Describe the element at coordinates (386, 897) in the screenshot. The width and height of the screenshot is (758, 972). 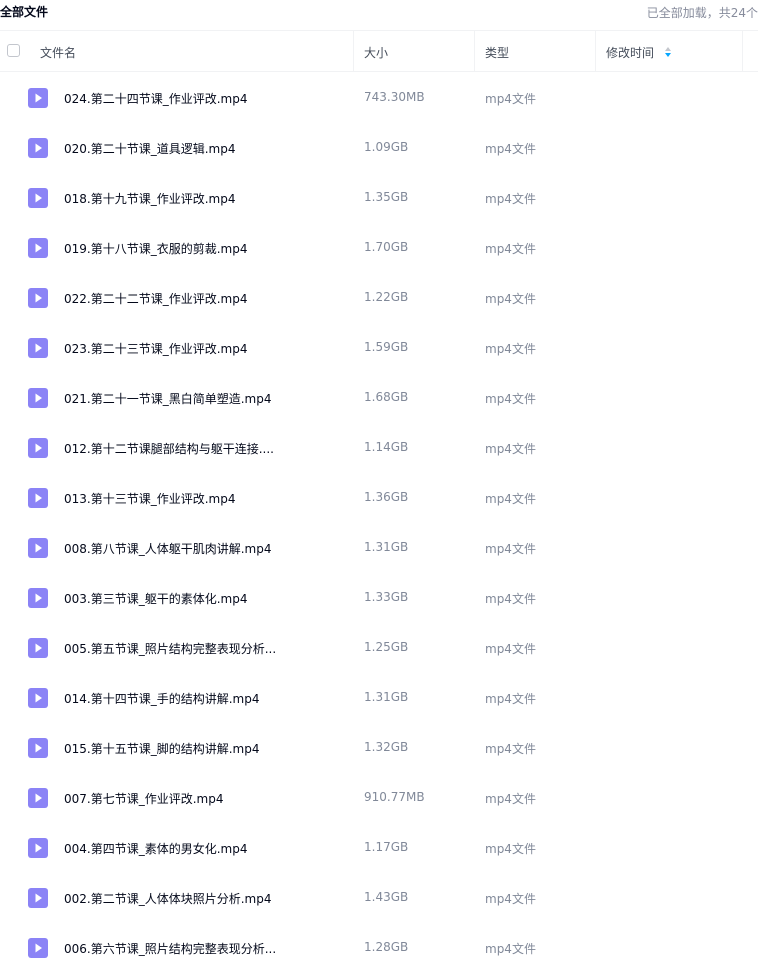
I see `file-size: 1.43GB` at that location.